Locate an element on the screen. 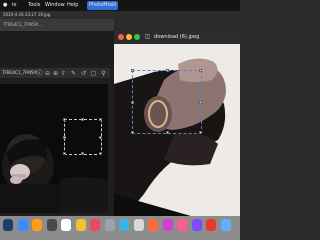 The width and height of the screenshot is (320, 240). select-icon: ▢ is located at coordinates (93, 73).